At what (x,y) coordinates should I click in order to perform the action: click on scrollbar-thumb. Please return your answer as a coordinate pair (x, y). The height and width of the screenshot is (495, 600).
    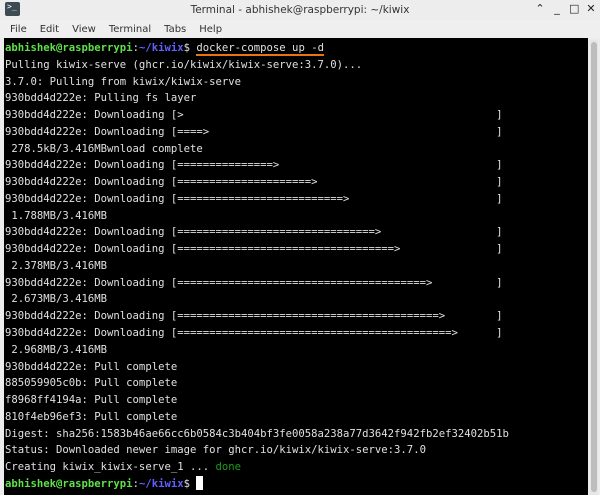
    Looking at the image, I should click on (594, 267).